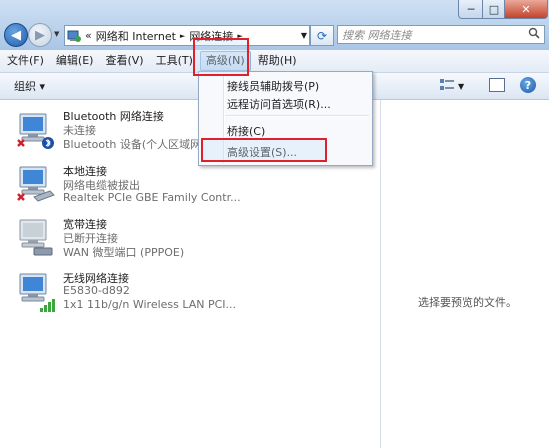  Describe the element at coordinates (221, 57) in the screenshot. I see `highlight-advanced-menu` at that location.